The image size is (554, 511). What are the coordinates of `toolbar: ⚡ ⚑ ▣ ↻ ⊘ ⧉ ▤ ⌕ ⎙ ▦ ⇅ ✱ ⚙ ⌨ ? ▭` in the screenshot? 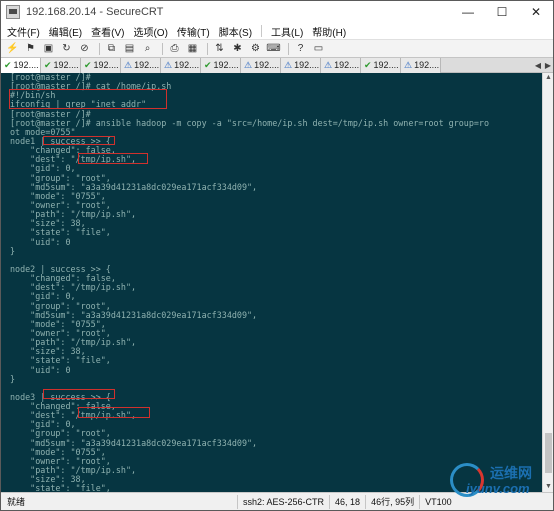 It's located at (277, 48).